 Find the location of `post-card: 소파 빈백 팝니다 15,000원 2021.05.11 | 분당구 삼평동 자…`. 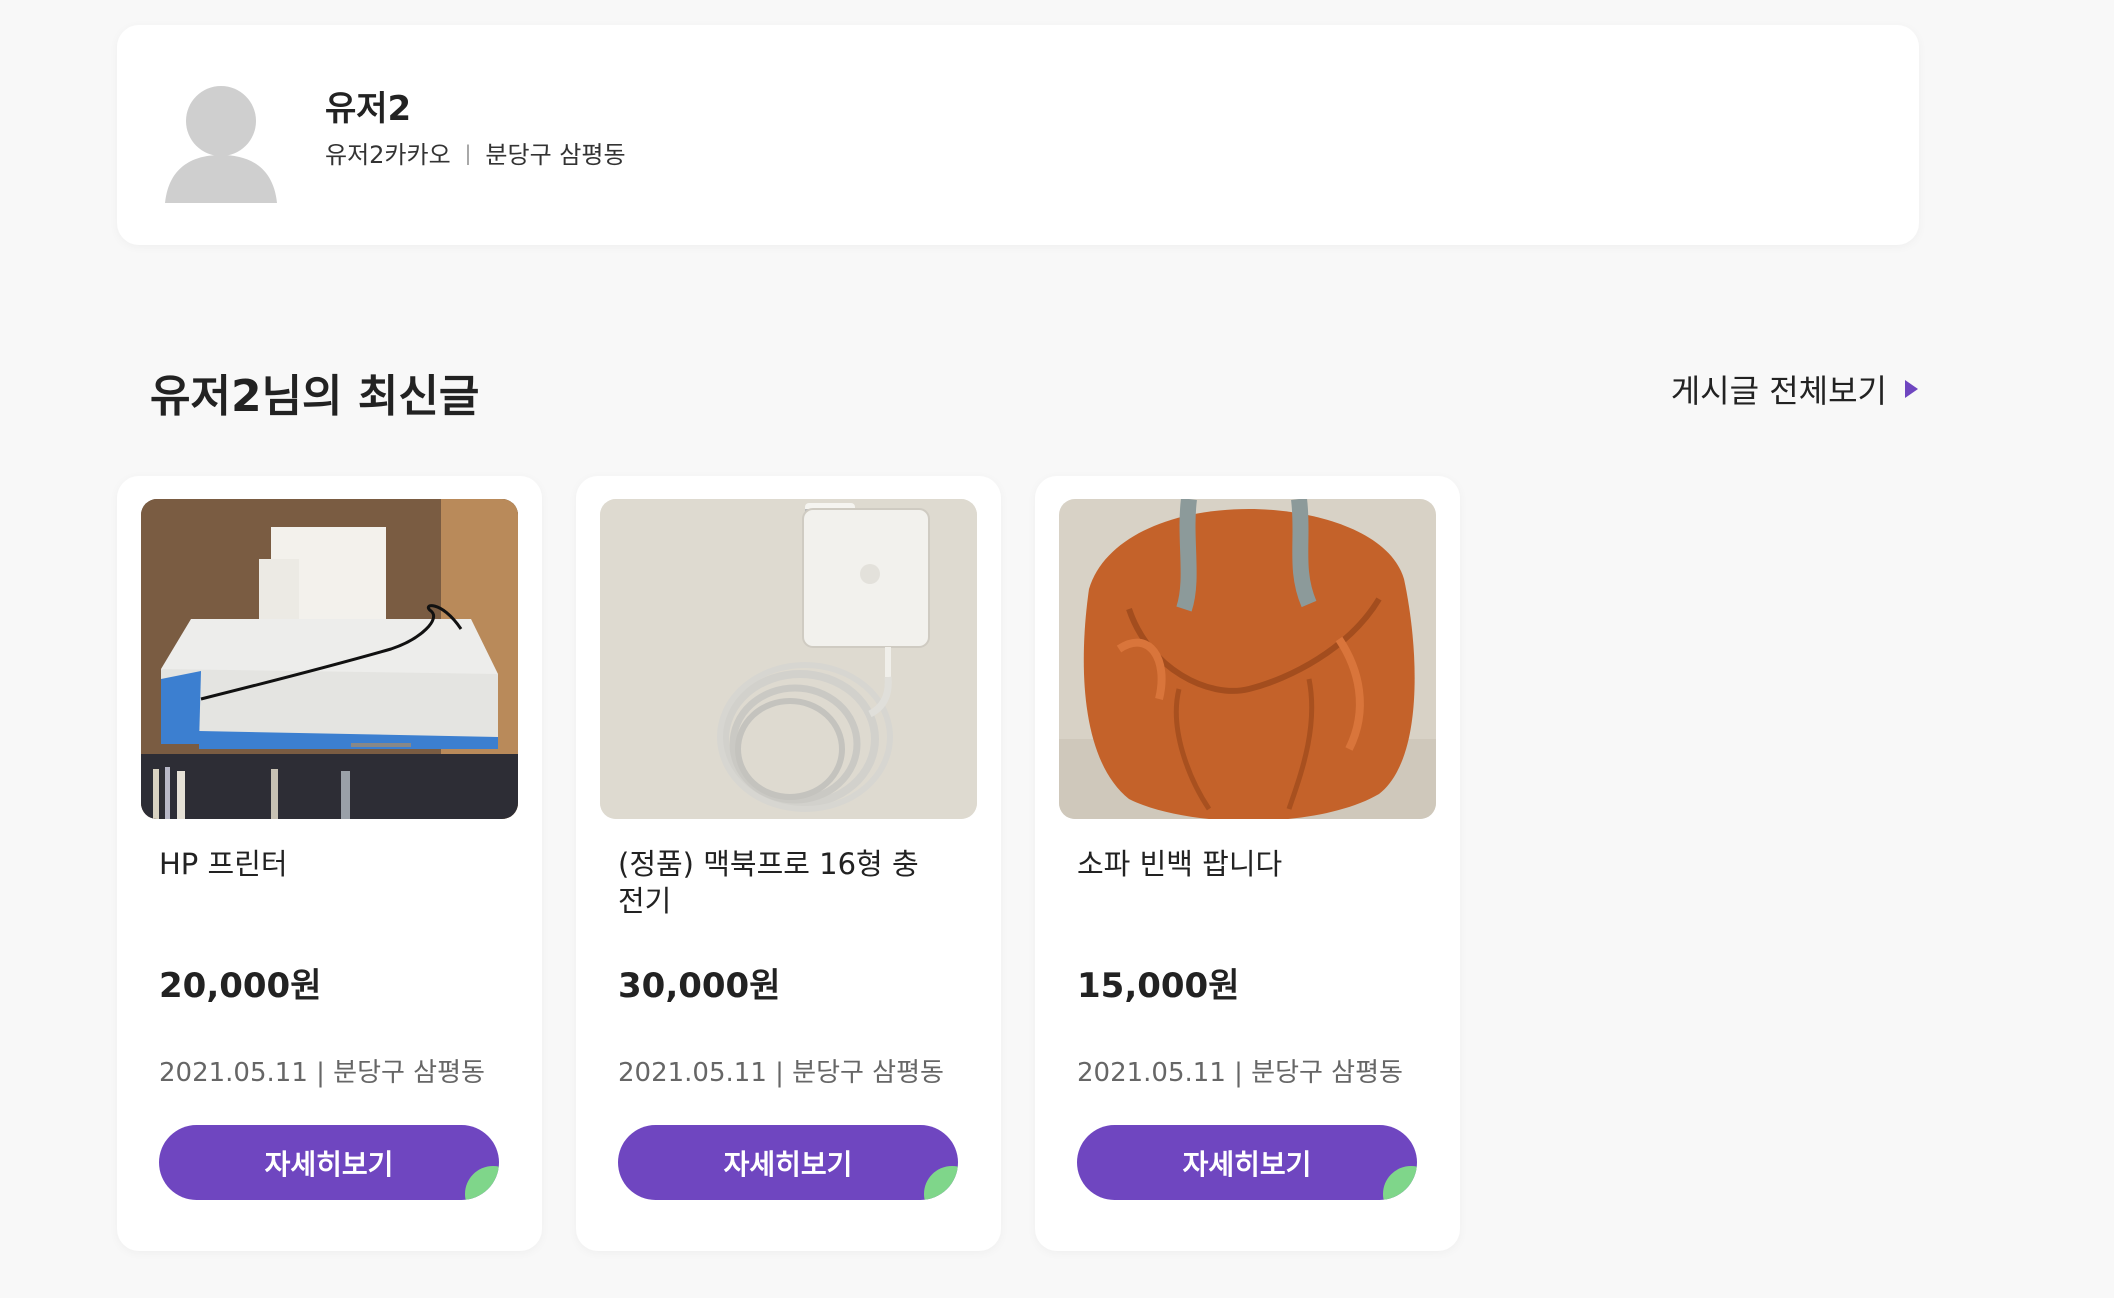

post-card: 소파 빈백 팝니다 15,000원 2021.05.11 | 분당구 삼평동 자… is located at coordinates (1247, 863).